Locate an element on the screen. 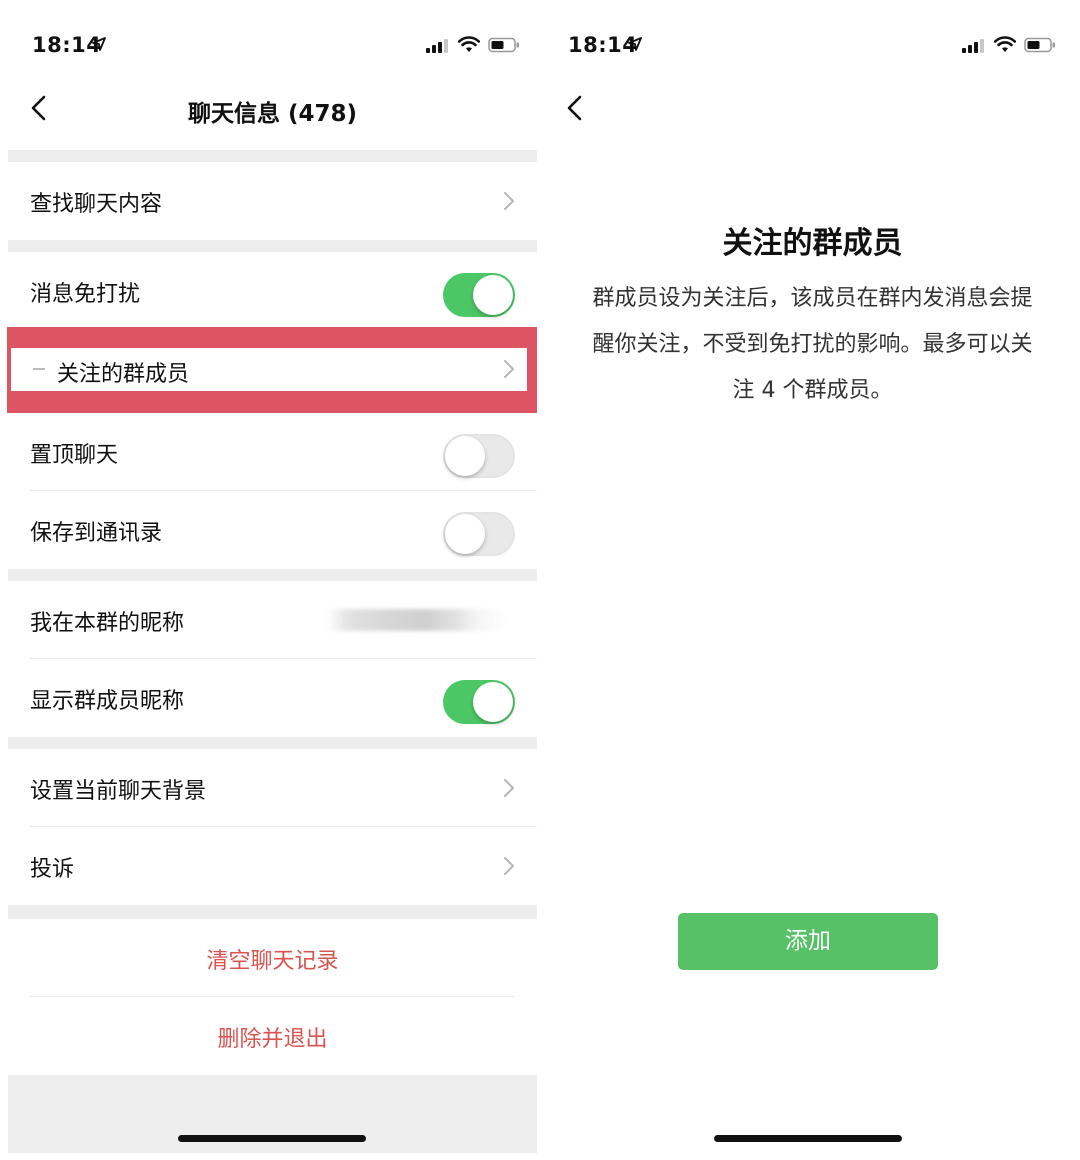 The height and width of the screenshot is (1160, 1080). mute-row: 消息免打扰 is located at coordinates (272, 291).